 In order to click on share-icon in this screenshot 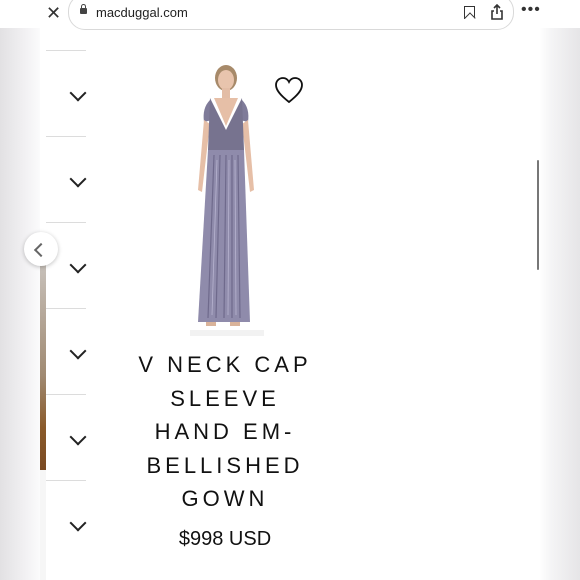, I will do `click(497, 12)`.